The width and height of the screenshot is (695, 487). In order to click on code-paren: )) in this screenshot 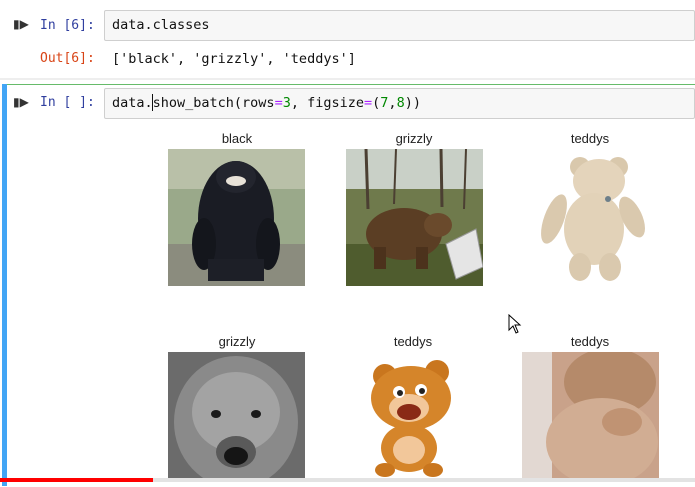, I will do `click(412, 103)`.